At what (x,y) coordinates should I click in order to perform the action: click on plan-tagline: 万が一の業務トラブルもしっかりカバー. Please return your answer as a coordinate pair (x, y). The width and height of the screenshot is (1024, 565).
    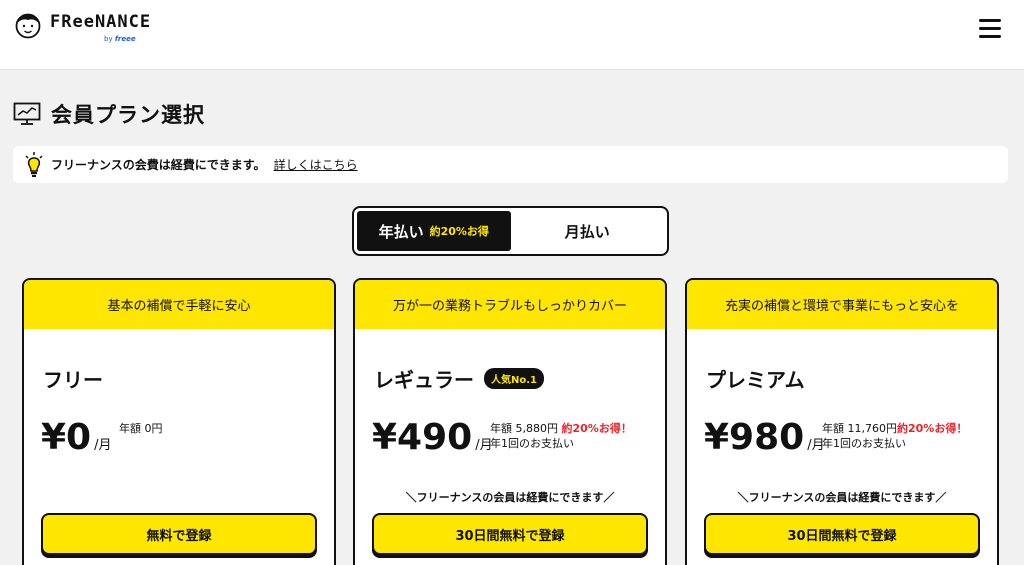
    Looking at the image, I should click on (510, 304).